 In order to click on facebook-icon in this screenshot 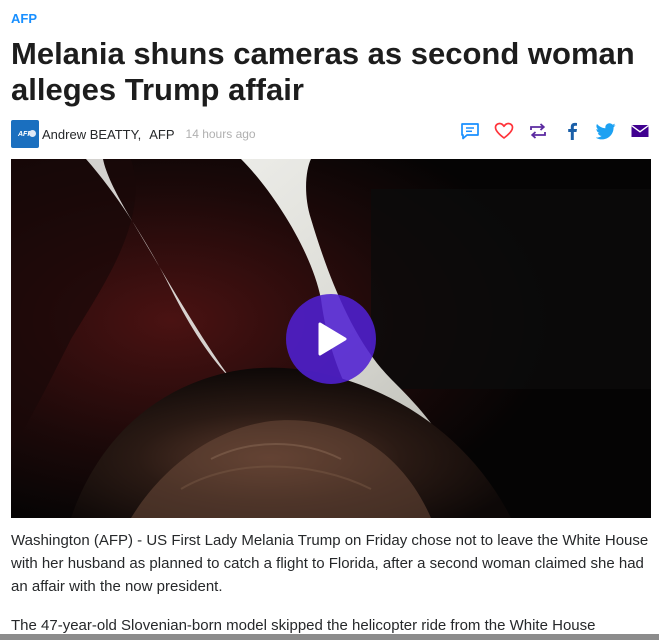, I will do `click(572, 131)`.